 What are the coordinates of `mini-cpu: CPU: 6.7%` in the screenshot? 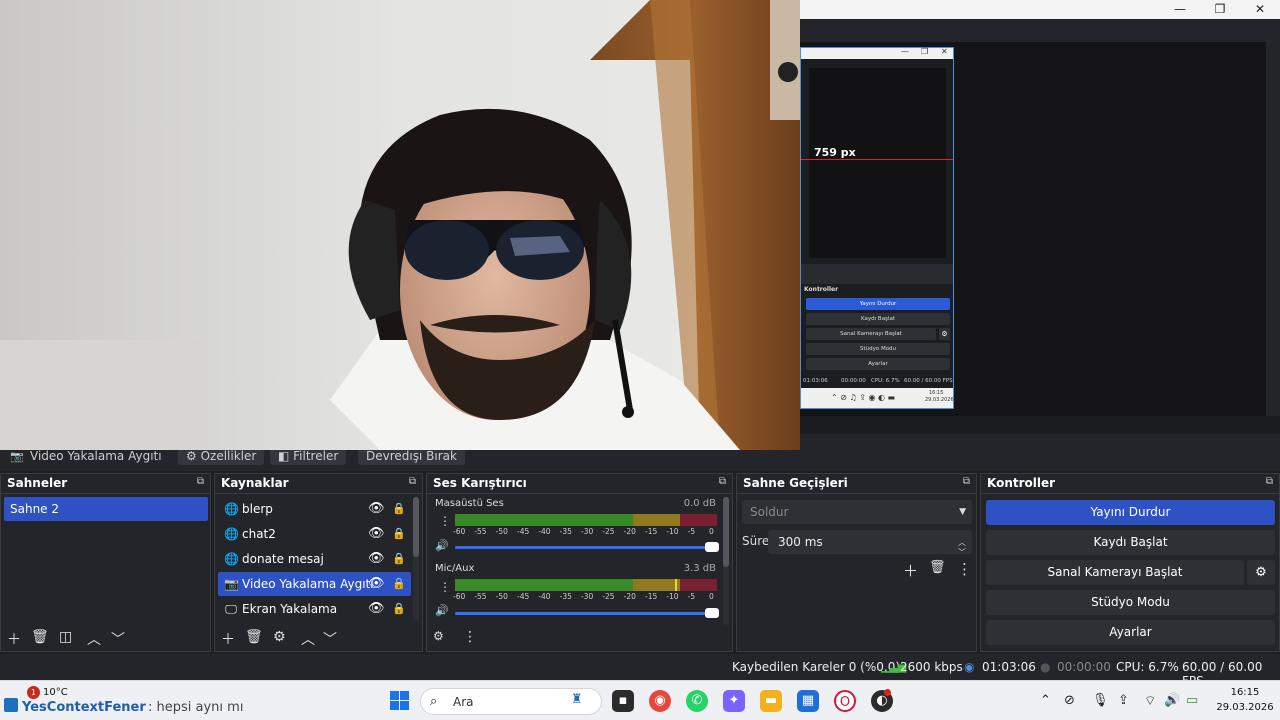 It's located at (885, 381).